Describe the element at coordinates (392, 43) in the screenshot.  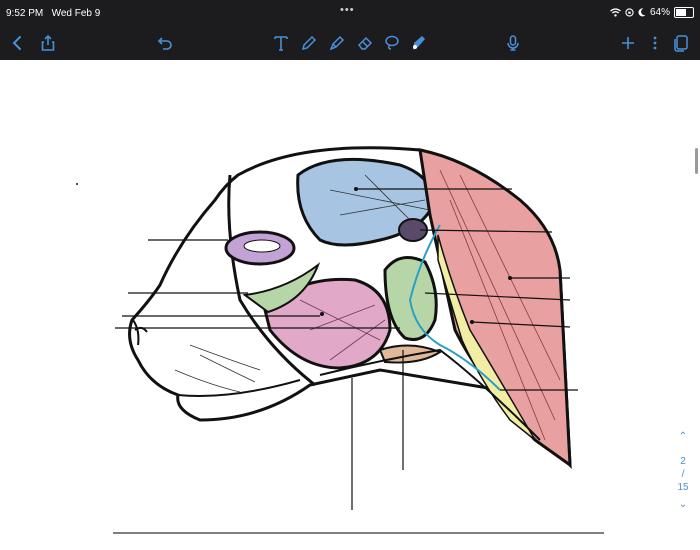
I see `lasso-tool-icon` at that location.